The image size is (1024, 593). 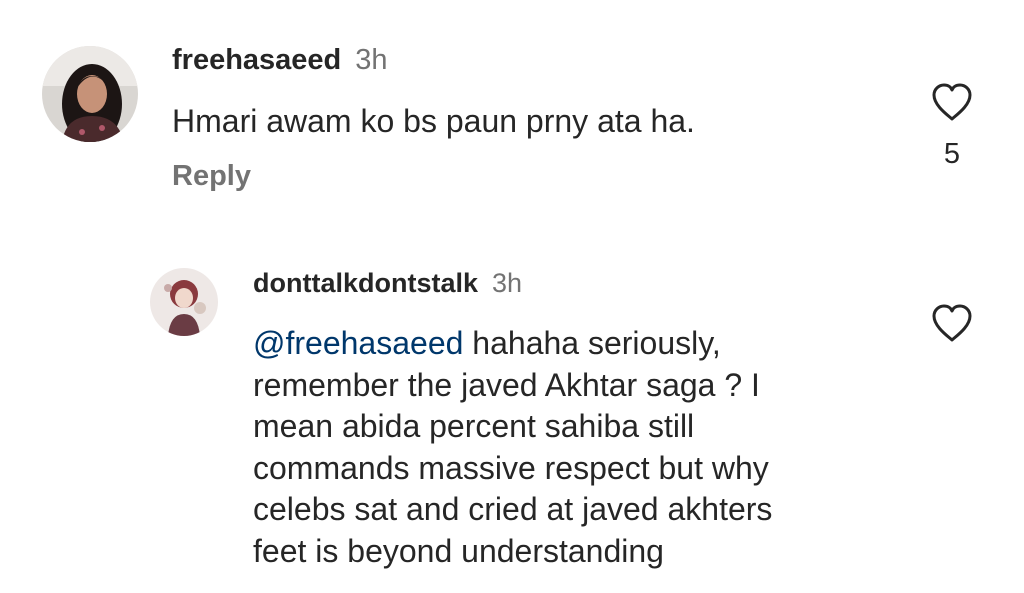 I want to click on comment-line: celebs sat and cried at javed akhters, so click(x=513, y=509).